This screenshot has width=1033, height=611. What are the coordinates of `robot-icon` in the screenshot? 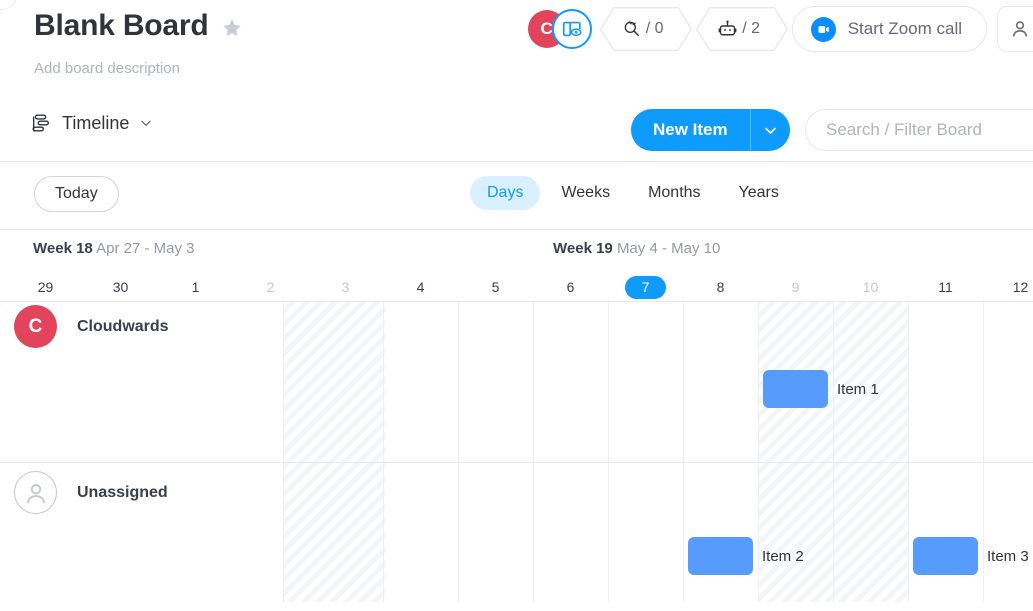 It's located at (727, 27).